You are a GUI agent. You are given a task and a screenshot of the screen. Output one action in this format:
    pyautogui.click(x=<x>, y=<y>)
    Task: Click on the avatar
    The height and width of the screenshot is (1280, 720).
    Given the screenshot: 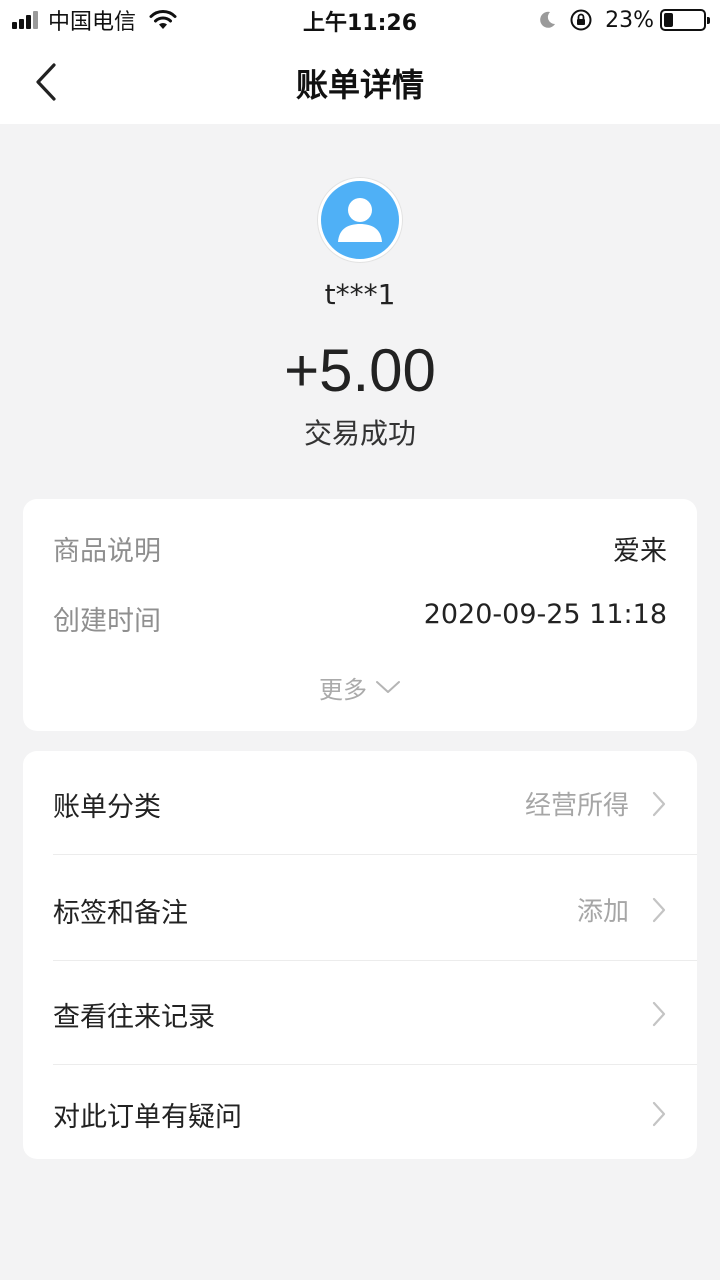 What is the action you would take?
    pyautogui.click(x=360, y=220)
    